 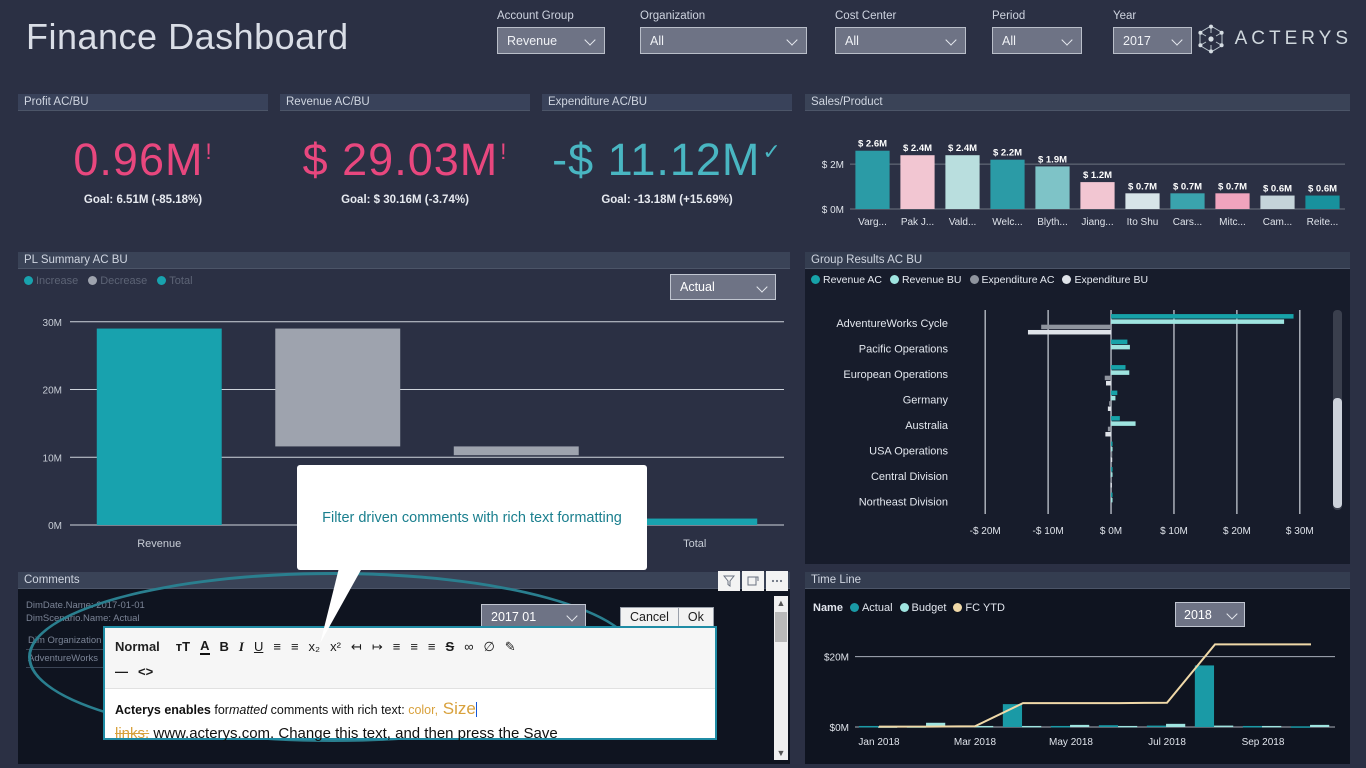 I want to click on kpi-body: $ 29.03M! Goal: $ 30.16M (-3.74%), so click(x=405, y=158).